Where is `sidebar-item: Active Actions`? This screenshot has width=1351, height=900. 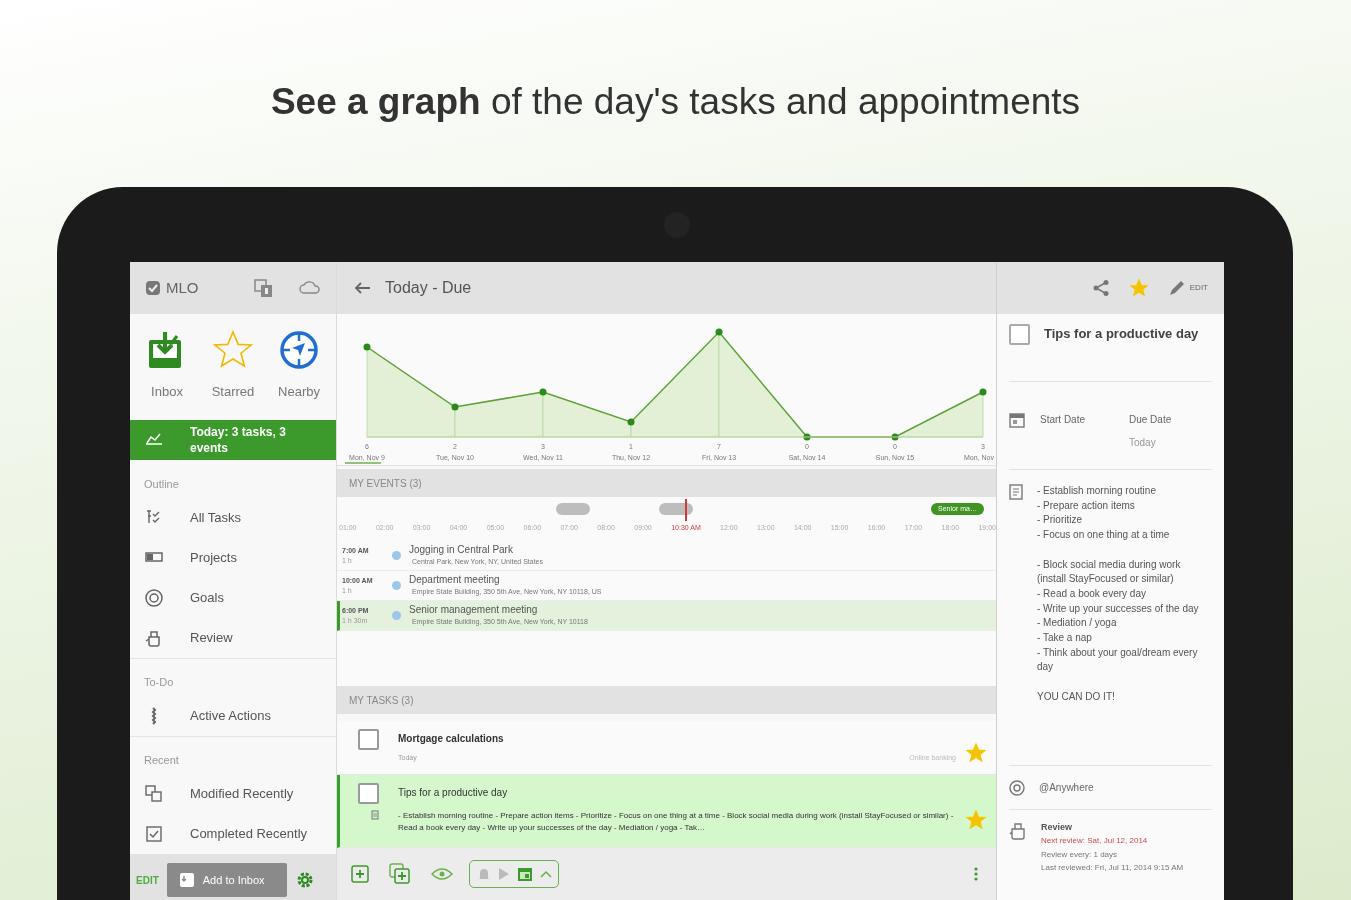 sidebar-item: Active Actions is located at coordinates (233, 716).